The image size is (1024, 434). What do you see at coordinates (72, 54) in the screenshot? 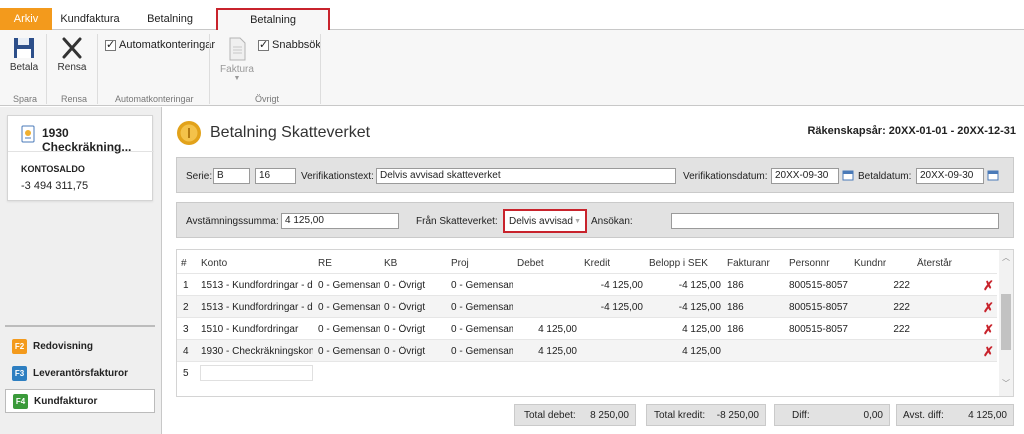
I see `rensa-button: Rensa` at bounding box center [72, 54].